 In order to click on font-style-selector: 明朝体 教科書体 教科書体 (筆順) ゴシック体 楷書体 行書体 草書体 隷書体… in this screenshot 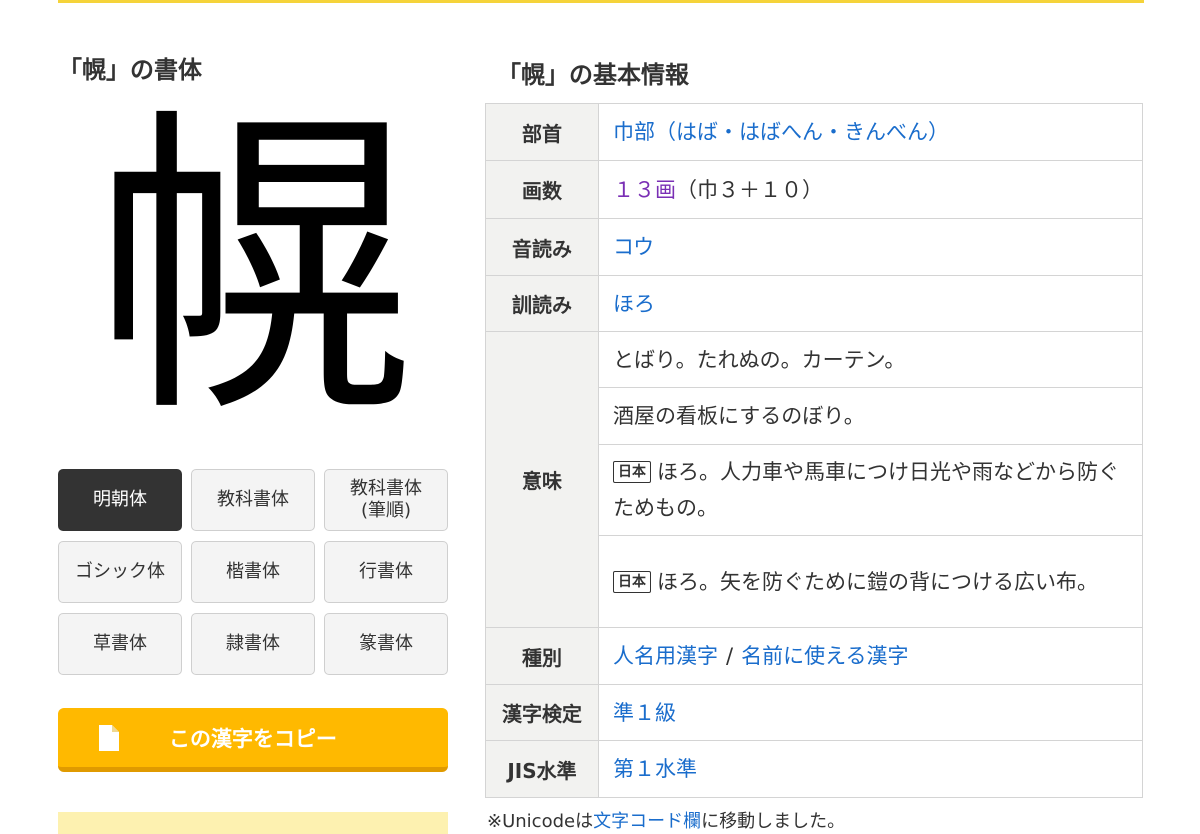, I will do `click(254, 572)`.